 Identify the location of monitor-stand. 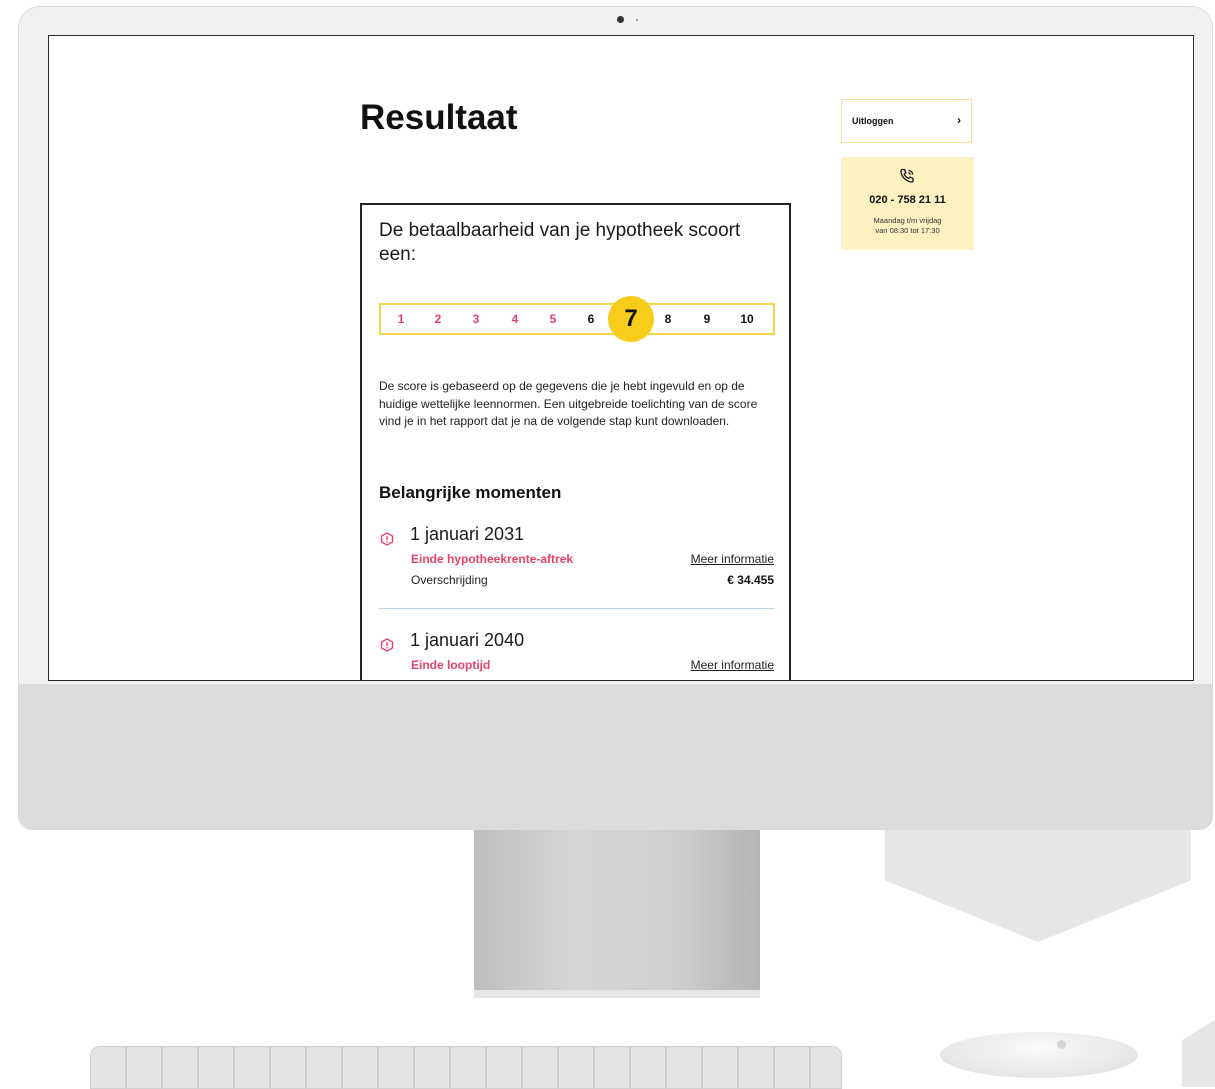
(617, 913).